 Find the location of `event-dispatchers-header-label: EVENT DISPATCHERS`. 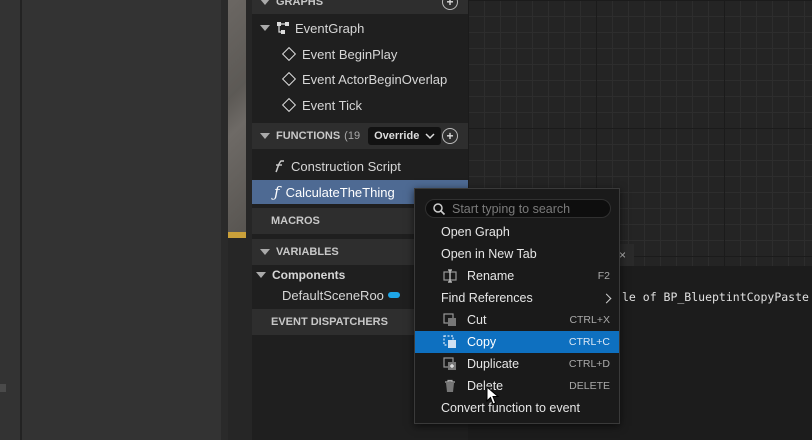

event-dispatchers-header-label: EVENT DISPATCHERS is located at coordinates (329, 322).